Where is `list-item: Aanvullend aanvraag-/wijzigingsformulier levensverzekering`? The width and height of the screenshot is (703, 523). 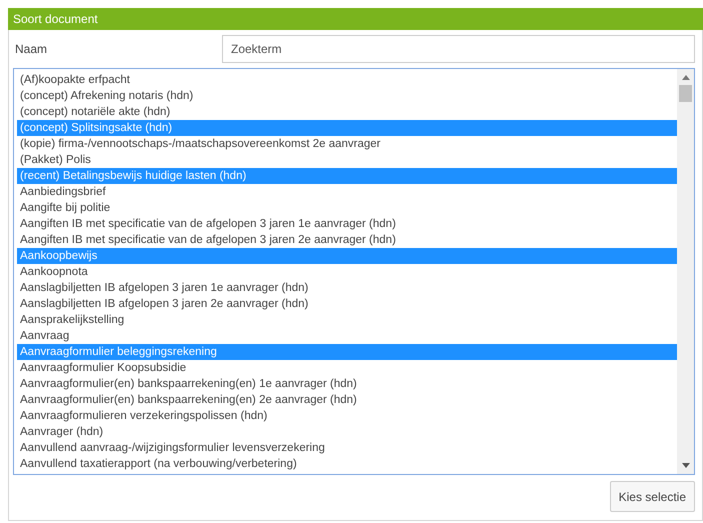 list-item: Aanvullend aanvraag-/wijzigingsformulier levensverzekering is located at coordinates (347, 448).